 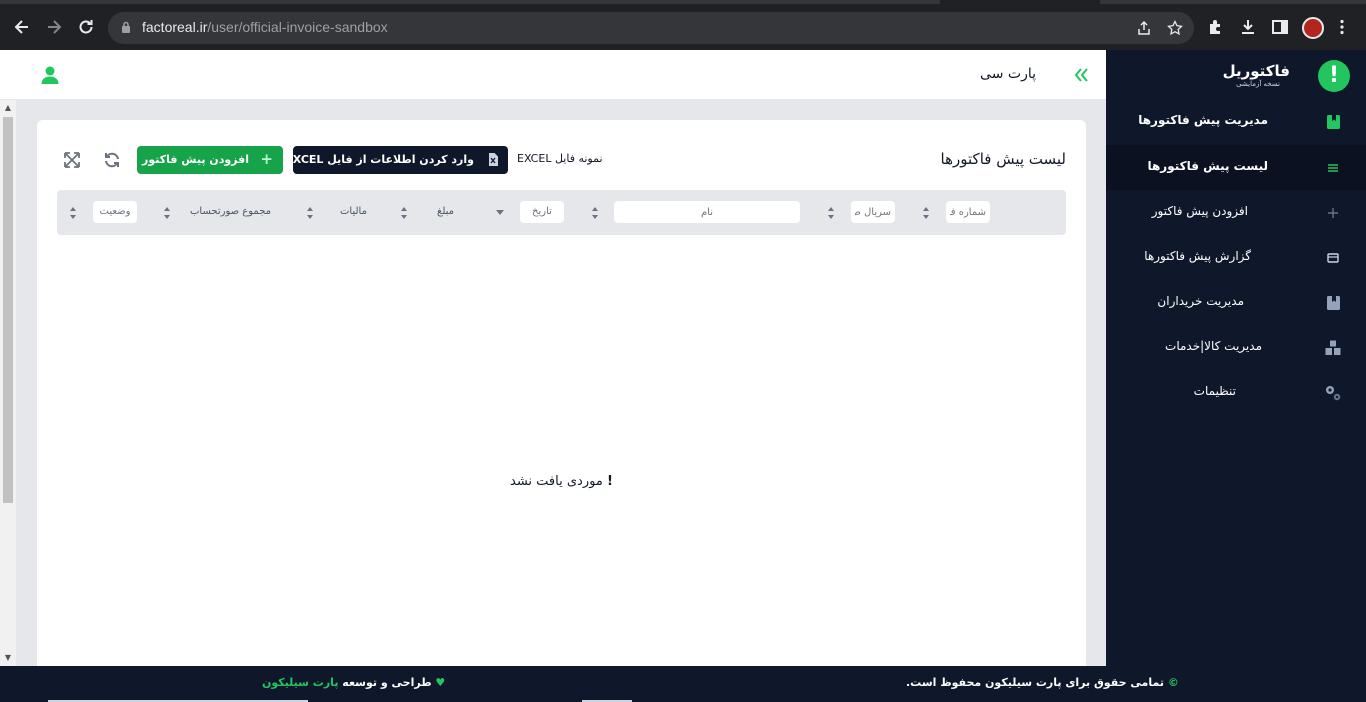 What do you see at coordinates (609, 481) in the screenshot?
I see `empty-state-mark: !` at bounding box center [609, 481].